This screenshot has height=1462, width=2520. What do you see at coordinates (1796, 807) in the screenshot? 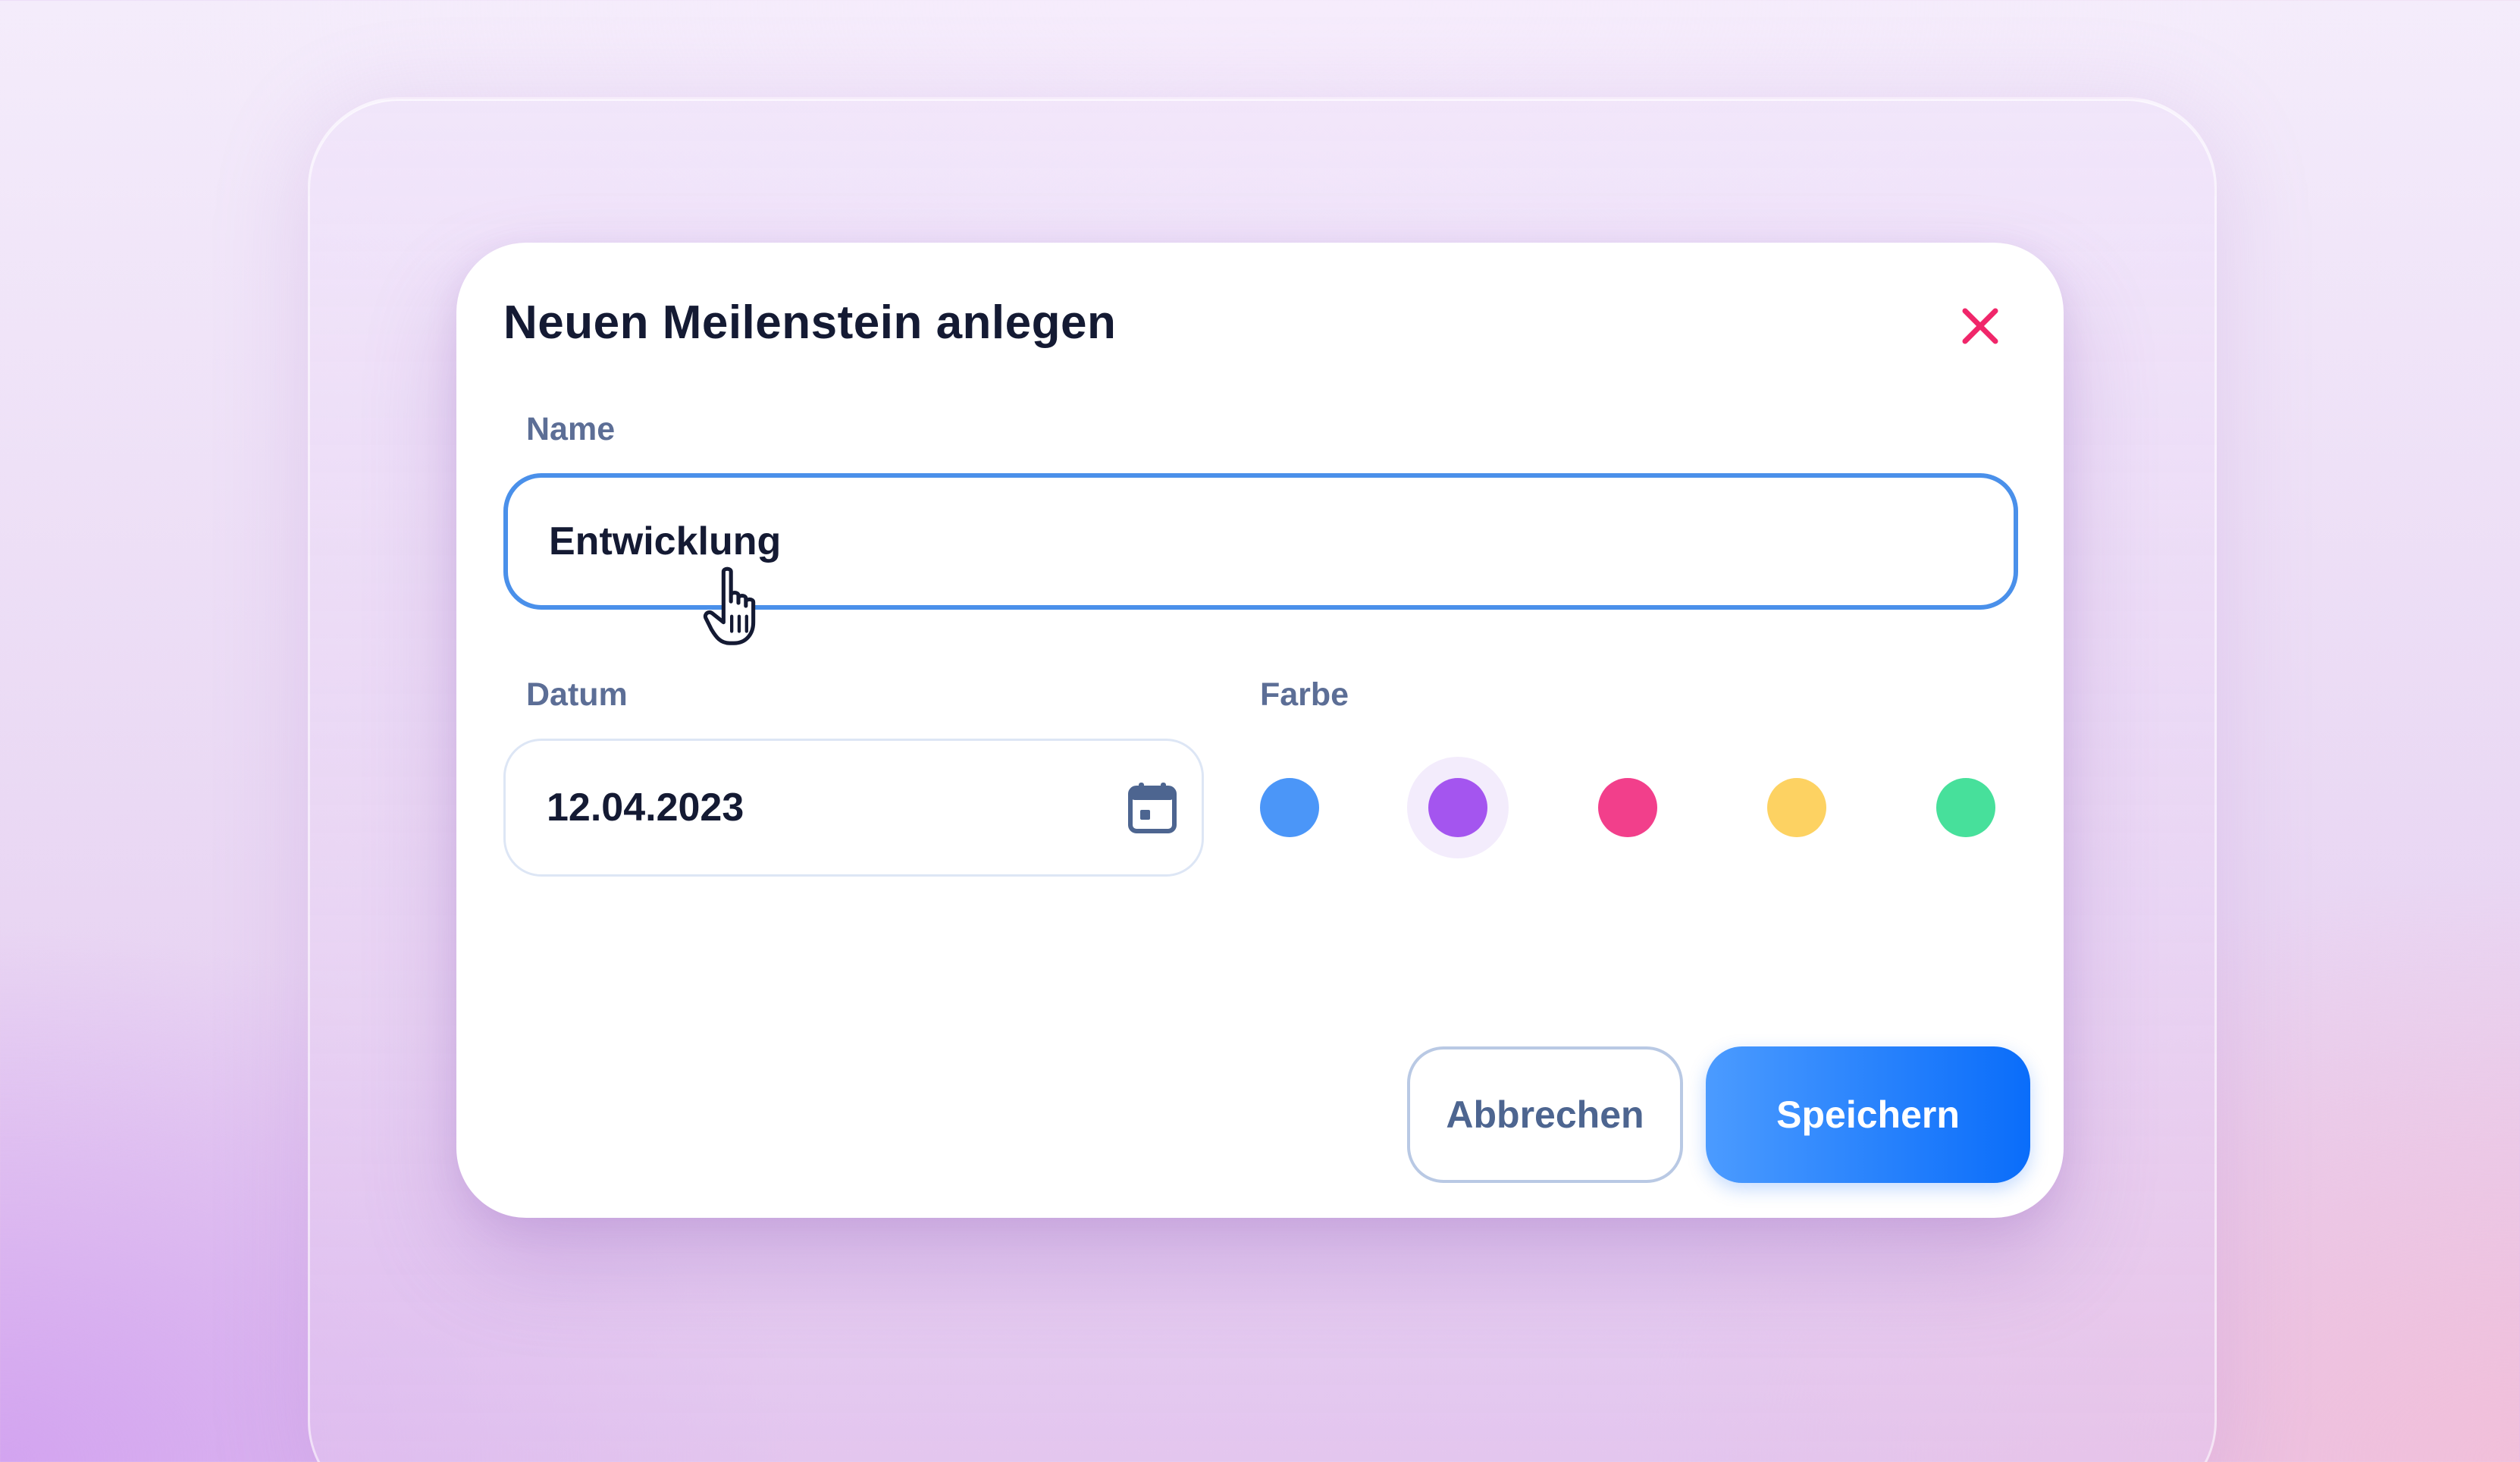
I see `color-swatch-yellow` at bounding box center [1796, 807].